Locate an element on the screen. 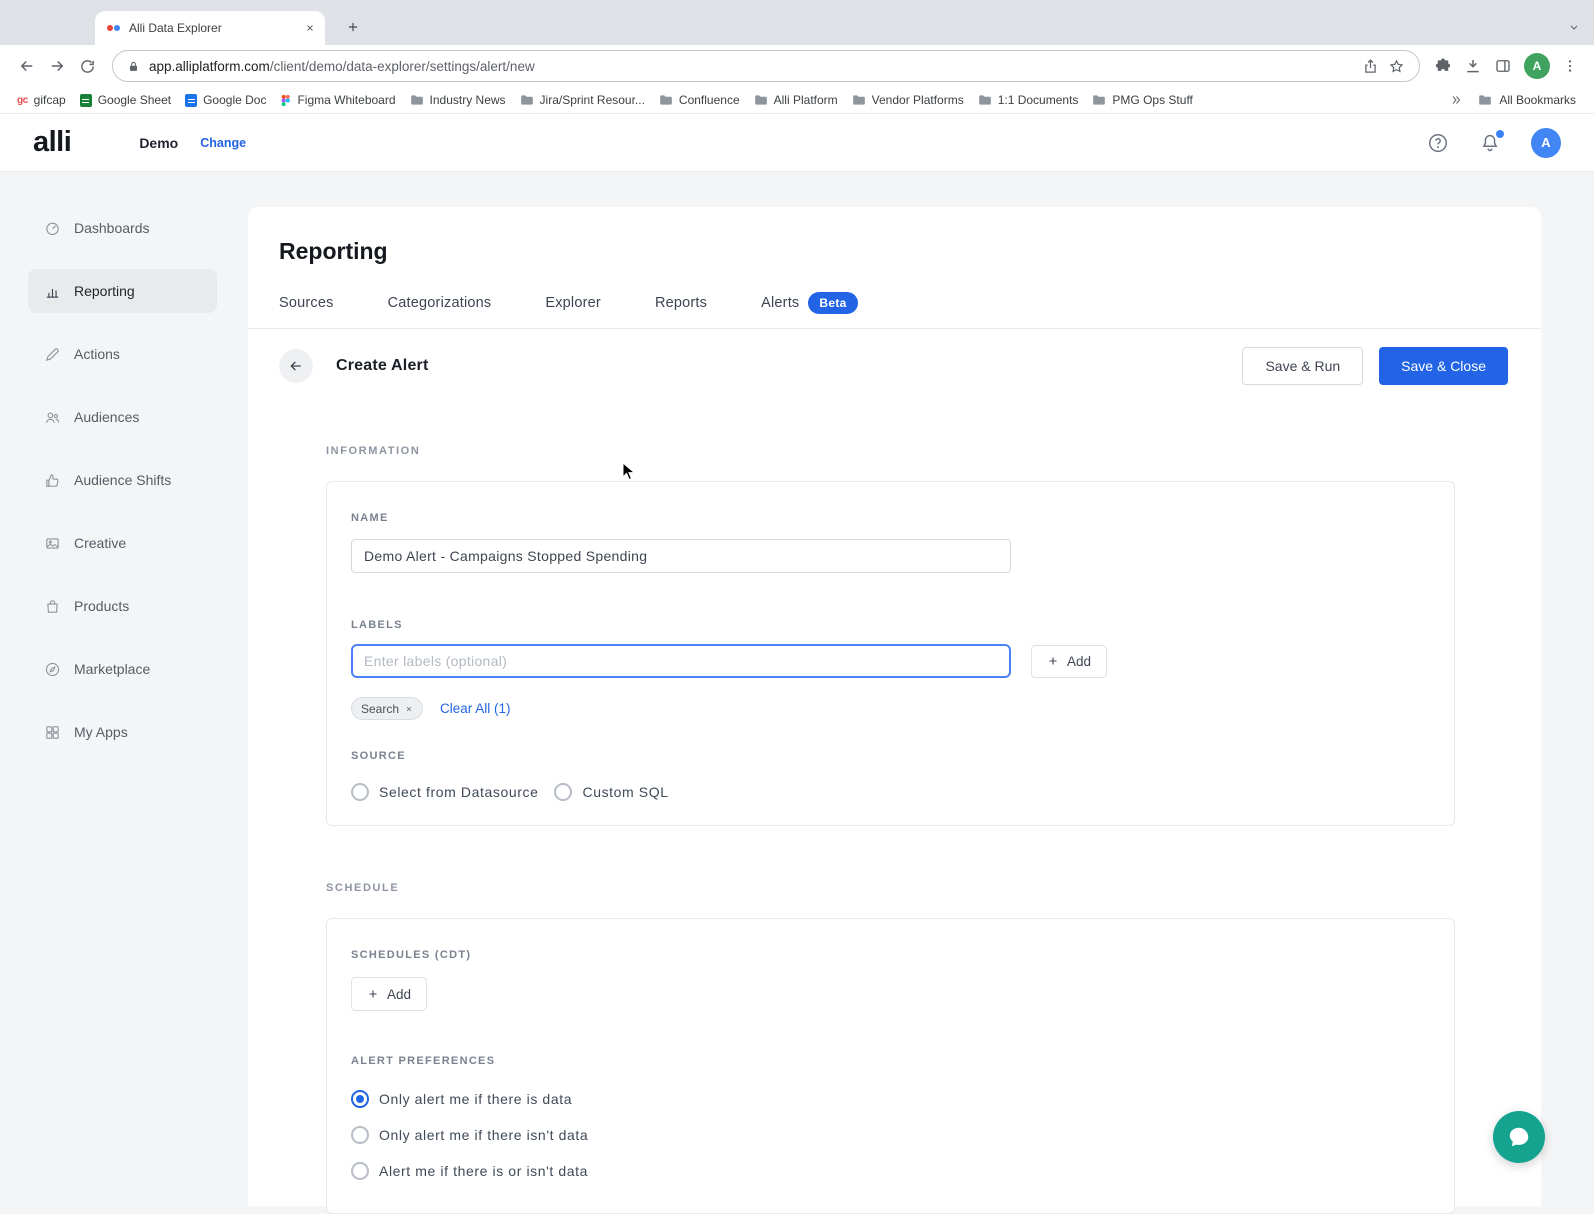 The height and width of the screenshot is (1214, 1594). bookmark-star-icon is located at coordinates (1396, 66).